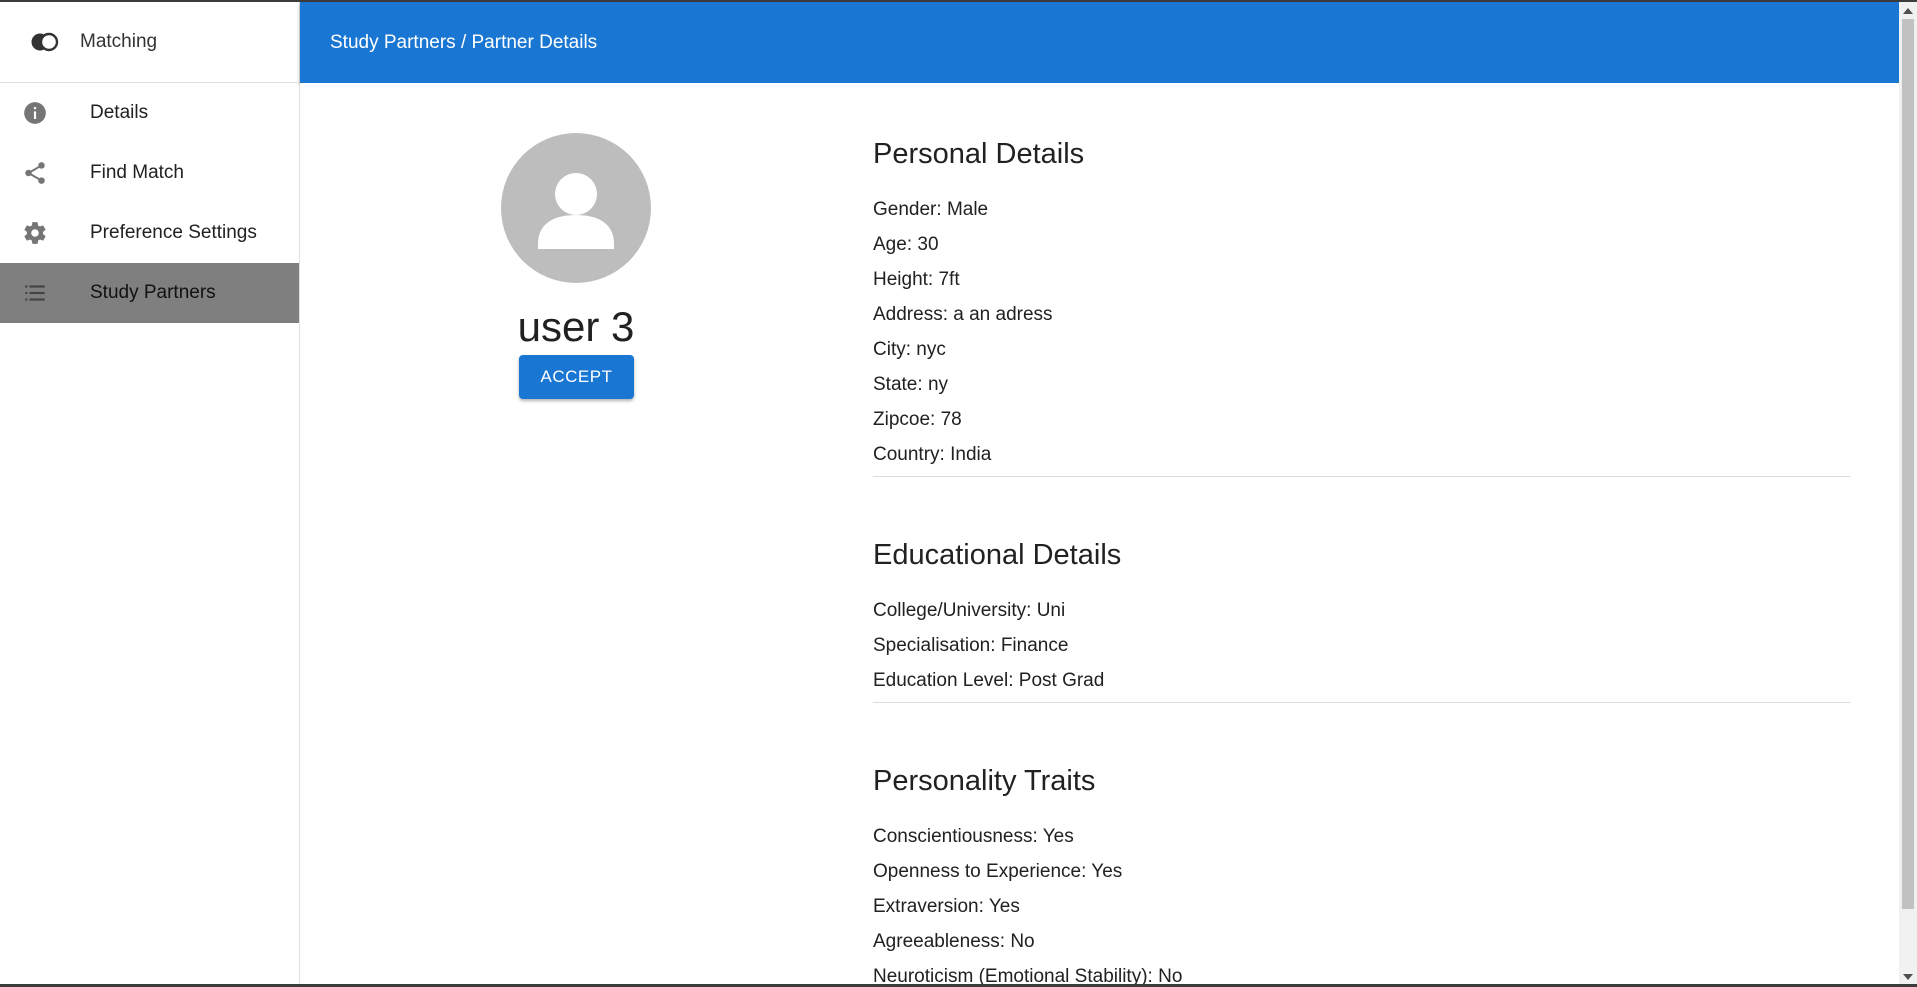 This screenshot has width=1917, height=987. What do you see at coordinates (1361, 645) in the screenshot?
I see `detail-row-specialisation: SpecialisationFinance` at bounding box center [1361, 645].